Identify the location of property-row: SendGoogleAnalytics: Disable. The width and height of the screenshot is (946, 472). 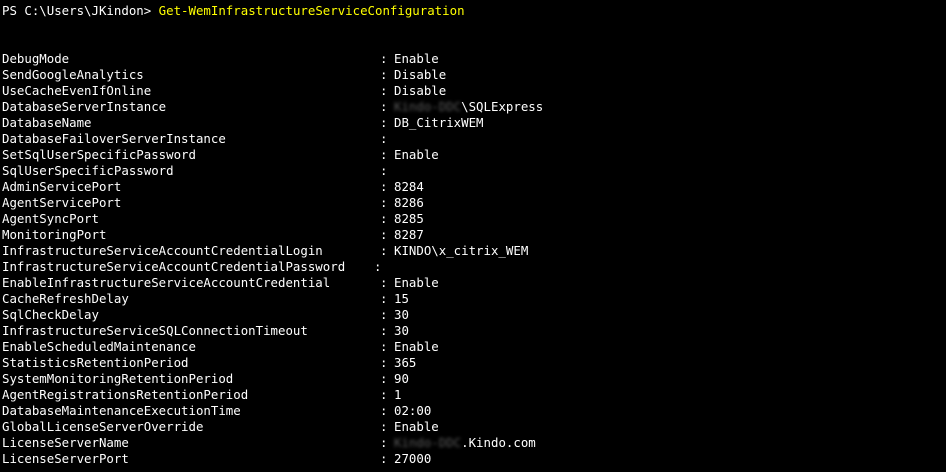
(474, 75).